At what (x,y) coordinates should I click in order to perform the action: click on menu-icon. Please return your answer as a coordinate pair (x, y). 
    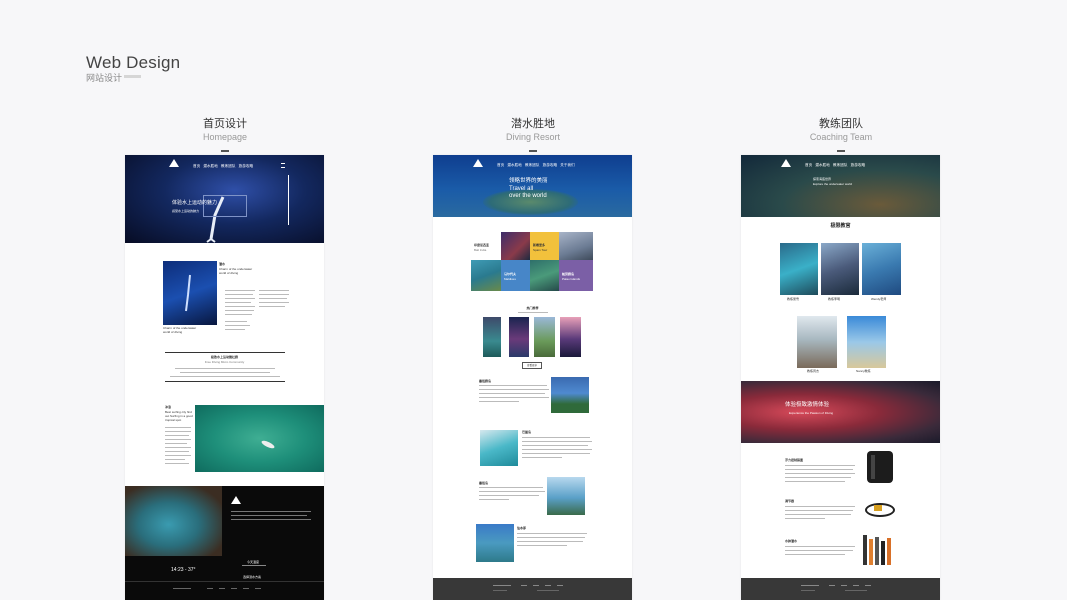
    Looking at the image, I should click on (283, 165).